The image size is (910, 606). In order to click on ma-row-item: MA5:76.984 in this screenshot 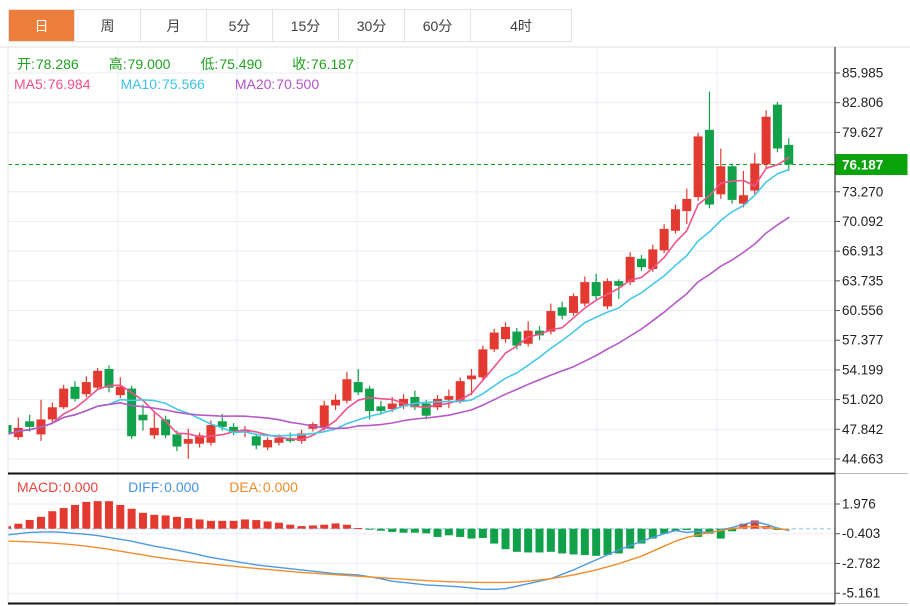, I will do `click(60, 84)`.